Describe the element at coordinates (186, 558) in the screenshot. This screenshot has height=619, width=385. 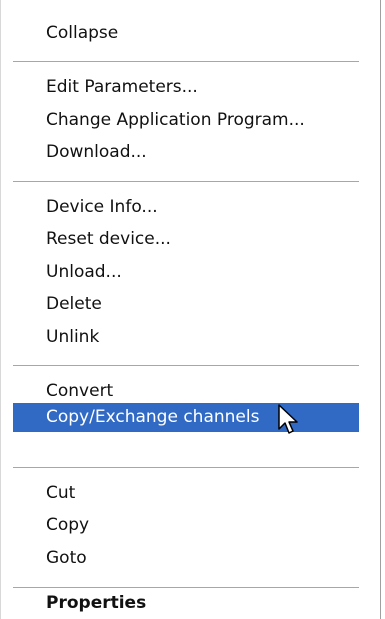
I see `menu-item-goto: Goto` at that location.